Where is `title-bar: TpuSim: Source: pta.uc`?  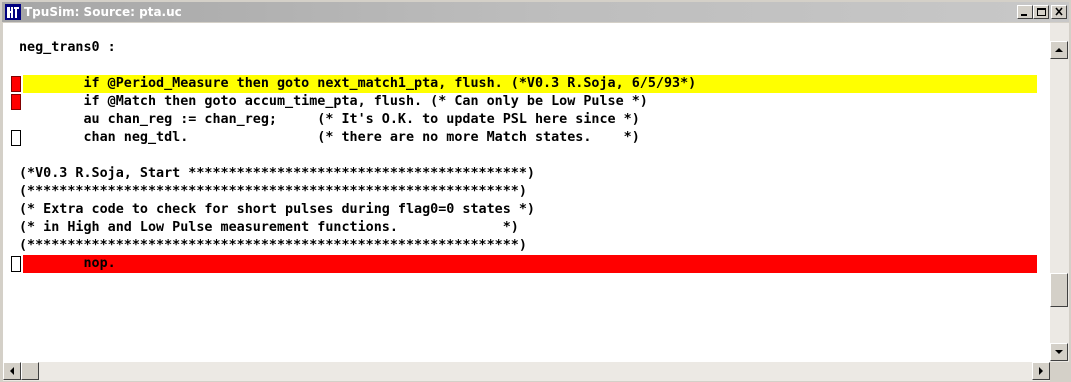 title-bar: TpuSim: Source: pta.uc is located at coordinates (535, 12).